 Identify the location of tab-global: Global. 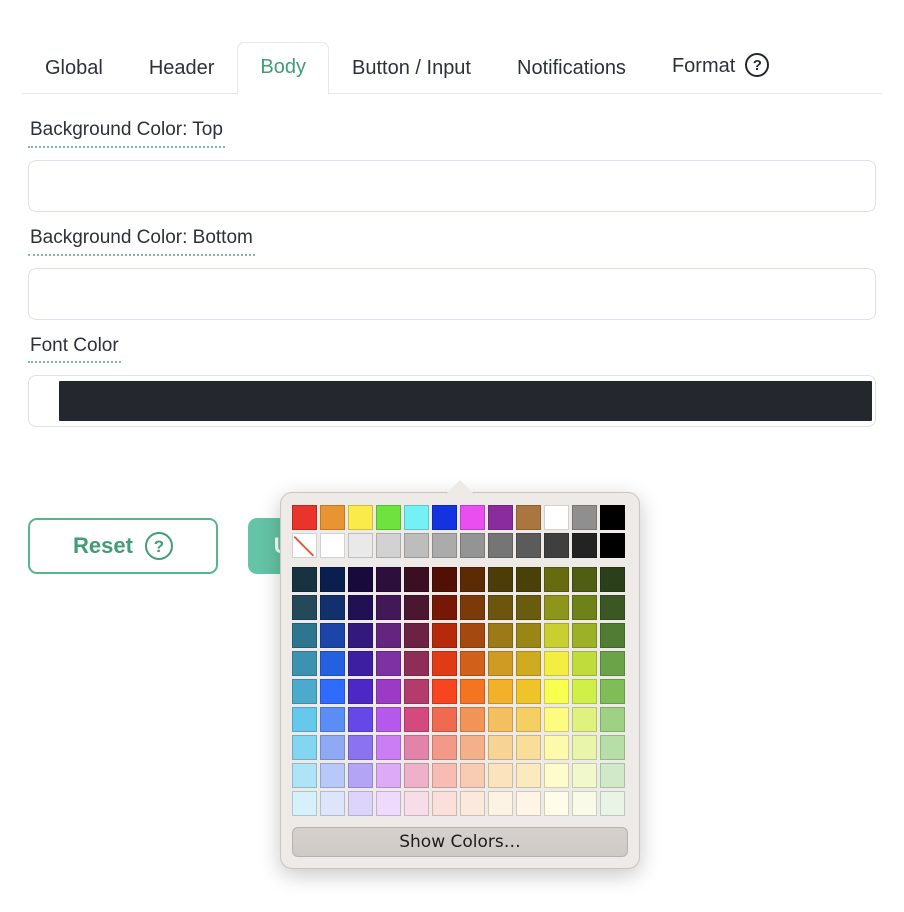
(74, 68).